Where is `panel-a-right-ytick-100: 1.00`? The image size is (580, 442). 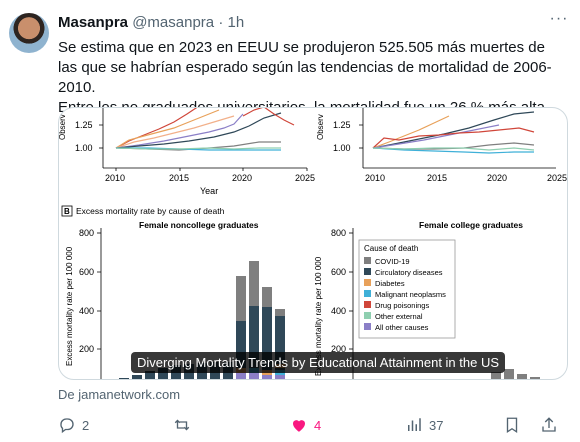 panel-a-right-ytick-100: 1.00 is located at coordinates (342, 148).